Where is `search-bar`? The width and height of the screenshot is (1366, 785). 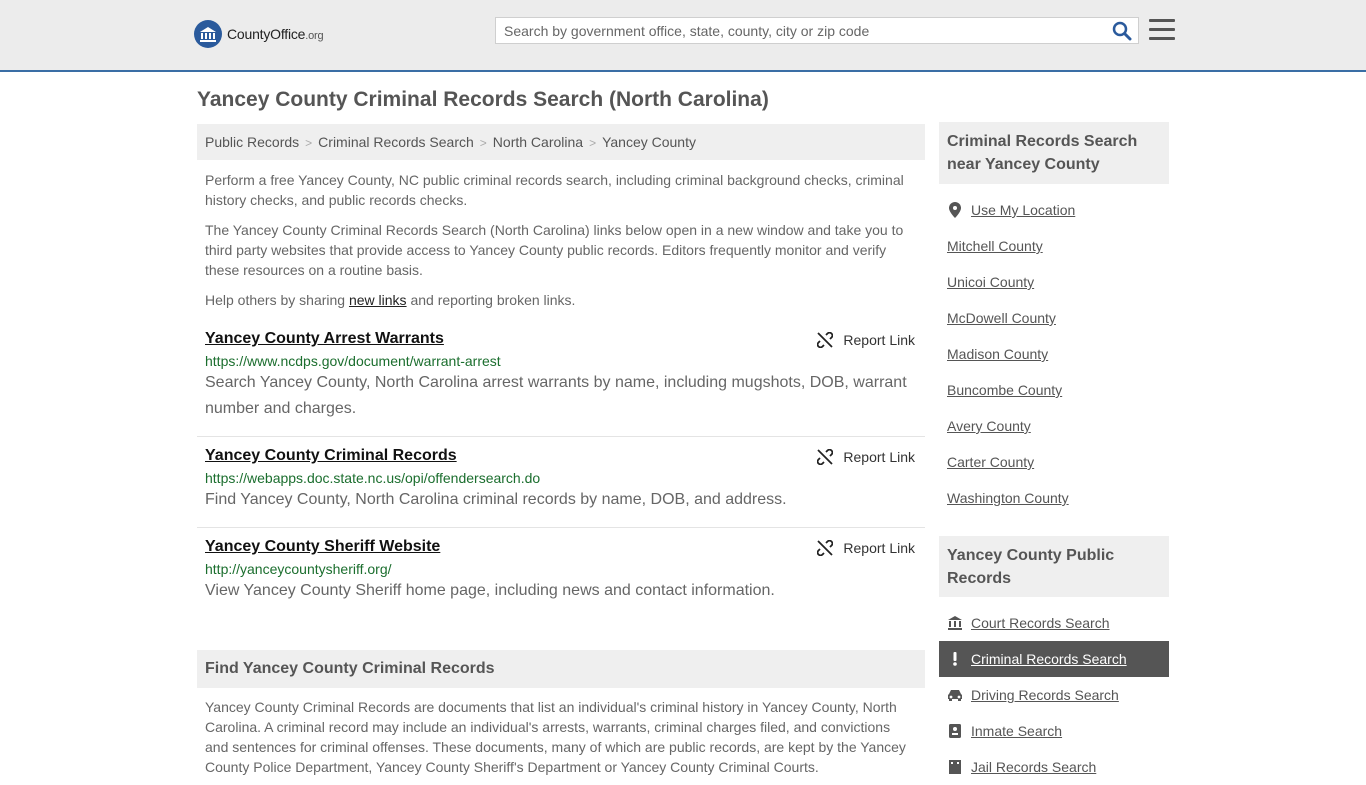 search-bar is located at coordinates (817, 30).